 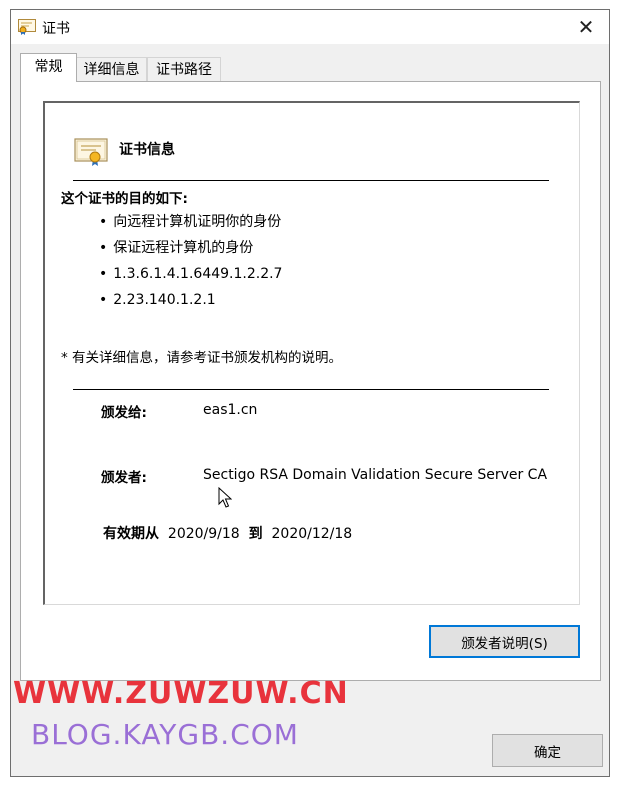 What do you see at coordinates (312, 534) in the screenshot?
I see `valid-to-date: 2020/12/18` at bounding box center [312, 534].